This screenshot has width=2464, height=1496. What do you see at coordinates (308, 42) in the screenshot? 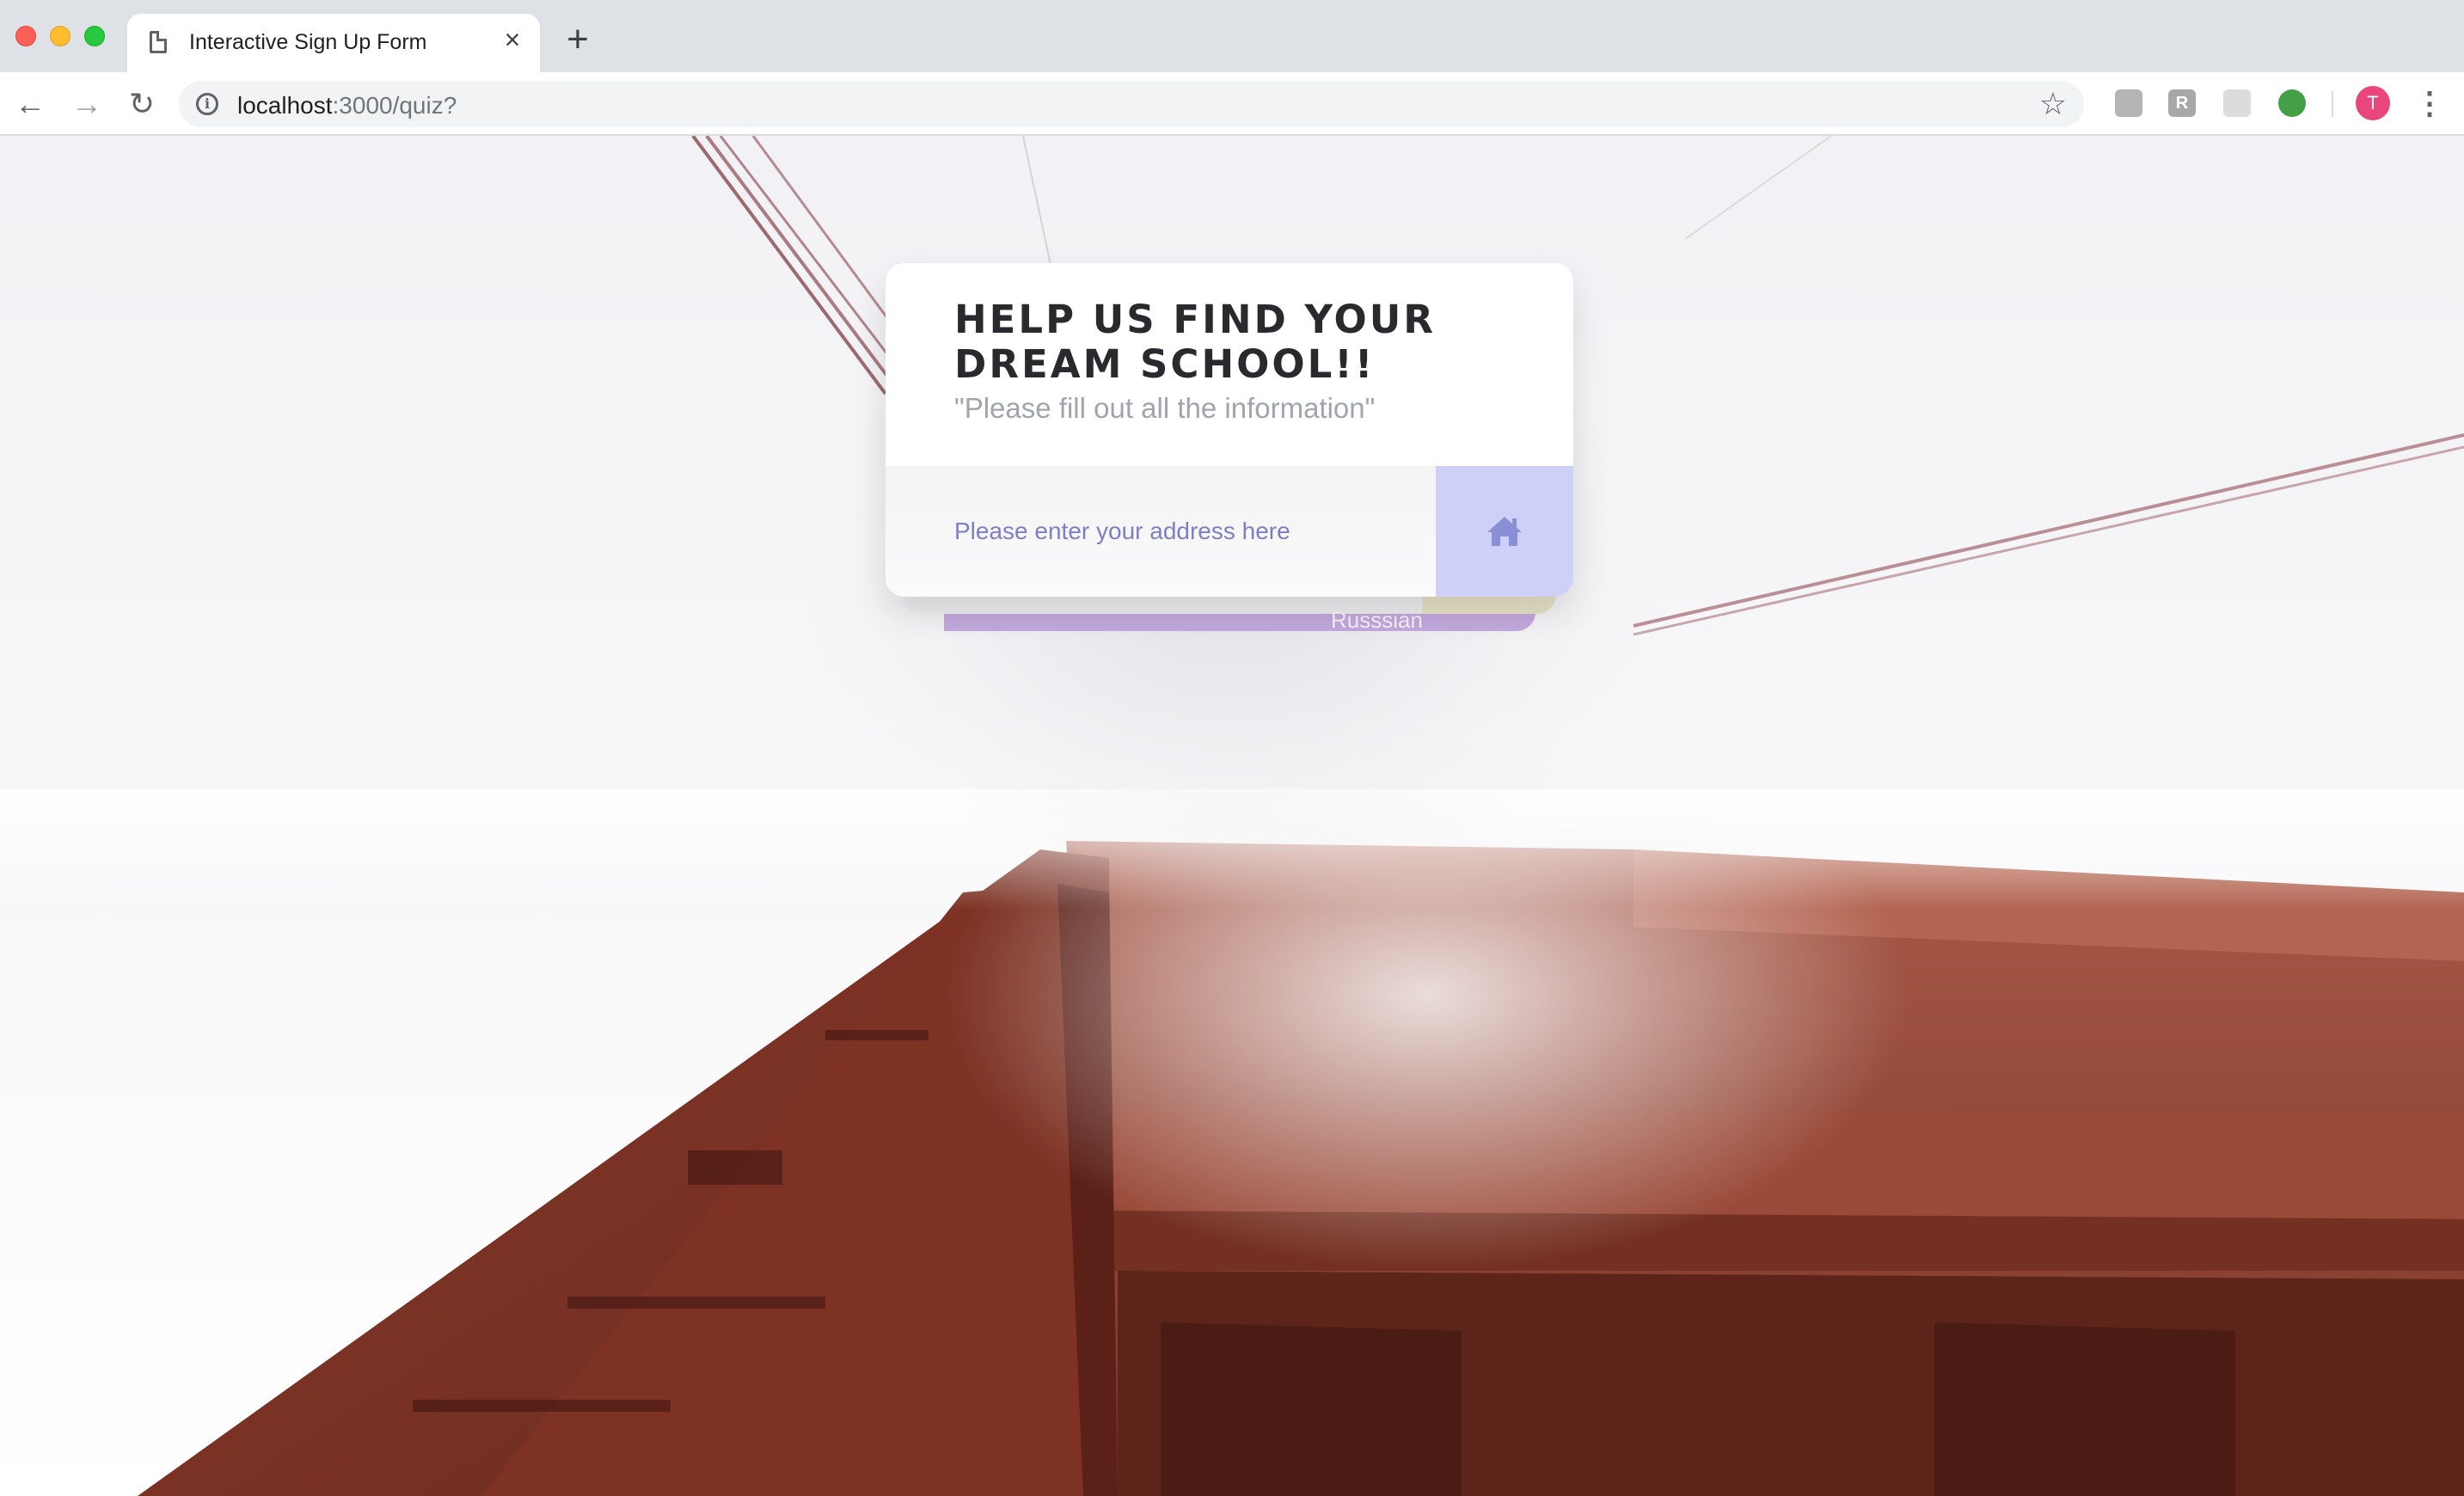
I see `tab-title: Interactive Sign Up Form` at bounding box center [308, 42].